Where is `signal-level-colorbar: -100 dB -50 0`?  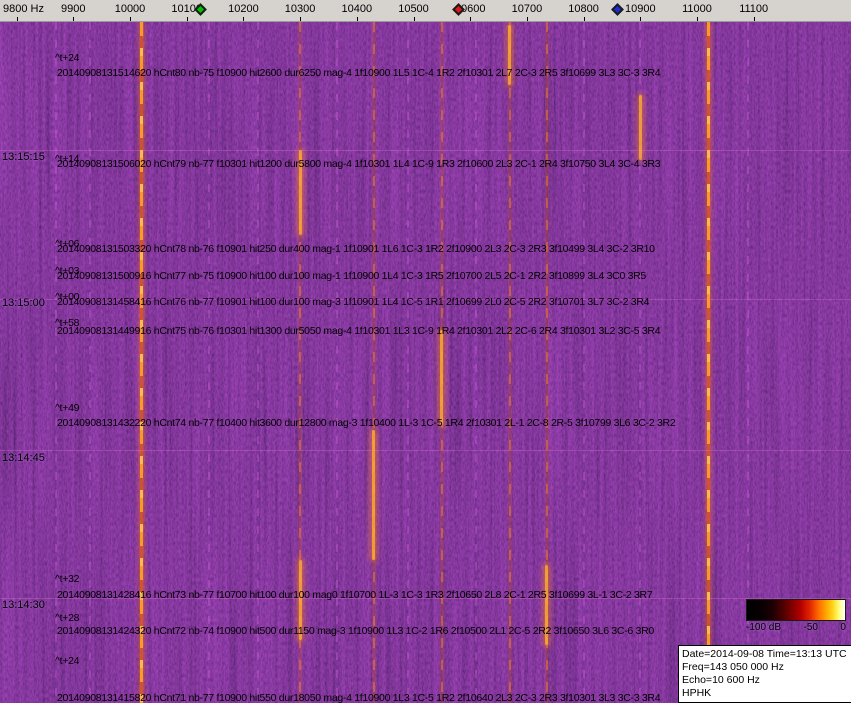 signal-level-colorbar: -100 dB -50 0 is located at coordinates (796, 616).